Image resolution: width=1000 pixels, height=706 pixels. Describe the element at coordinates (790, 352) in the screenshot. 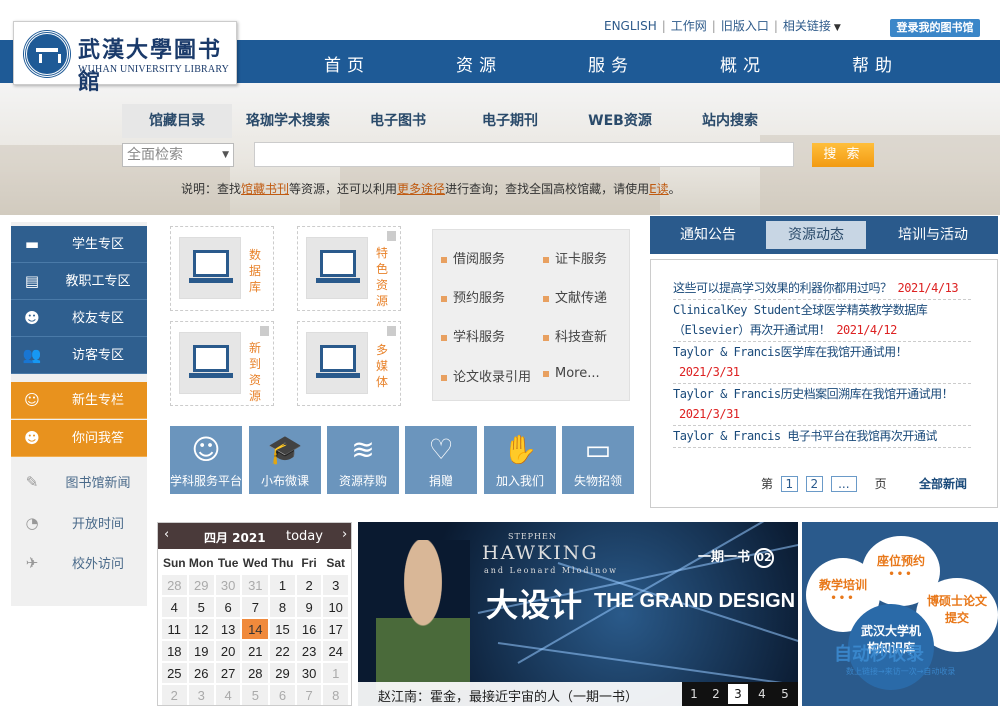

I see `news-title: Taylor & Francis医学库在我馆开通试用！` at that location.